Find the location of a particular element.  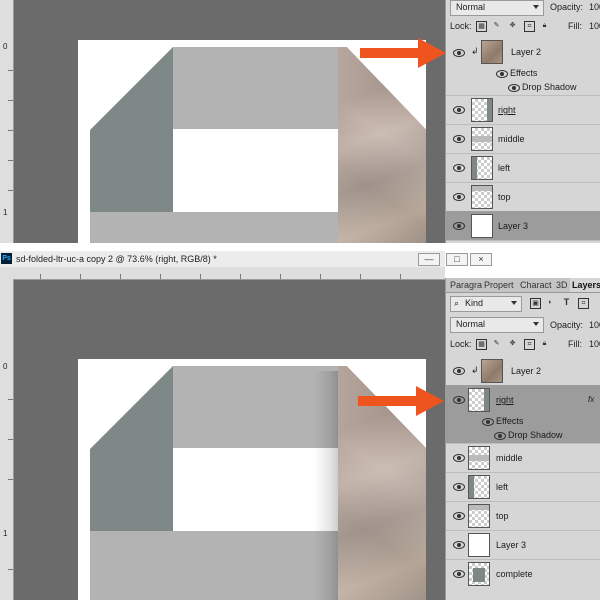

bottom-layer-row-left: left is located at coordinates (523, 487).